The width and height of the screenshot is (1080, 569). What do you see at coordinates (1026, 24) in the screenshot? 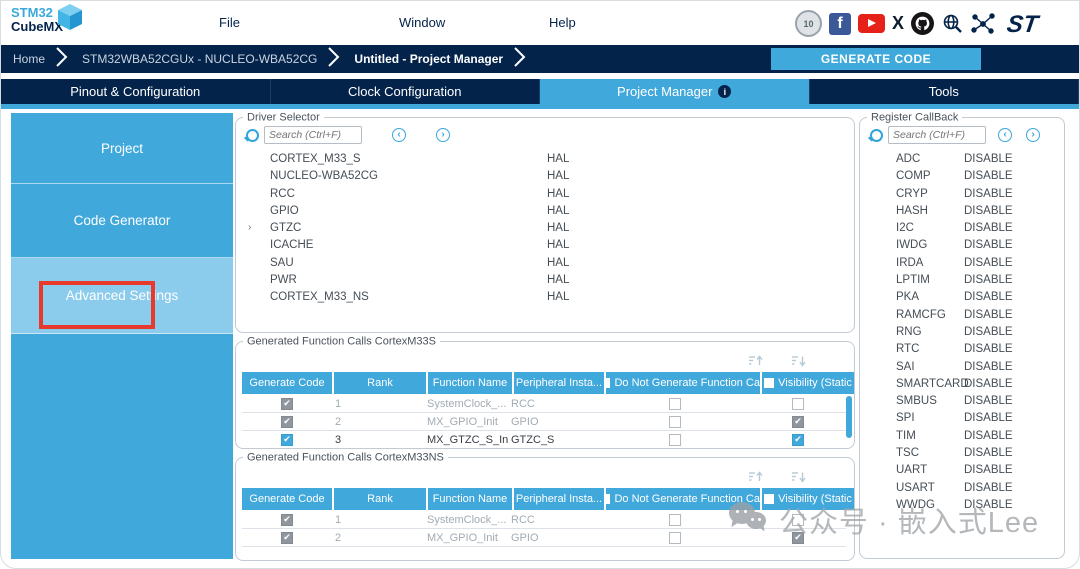
I see `st-logo-icon: ST` at bounding box center [1026, 24].